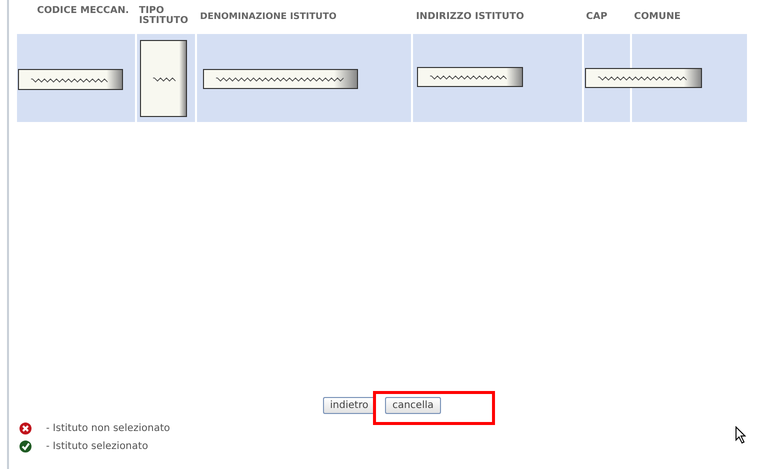 This screenshot has height=469, width=762. What do you see at coordinates (349, 405) in the screenshot?
I see `action-button: indietro` at bounding box center [349, 405].